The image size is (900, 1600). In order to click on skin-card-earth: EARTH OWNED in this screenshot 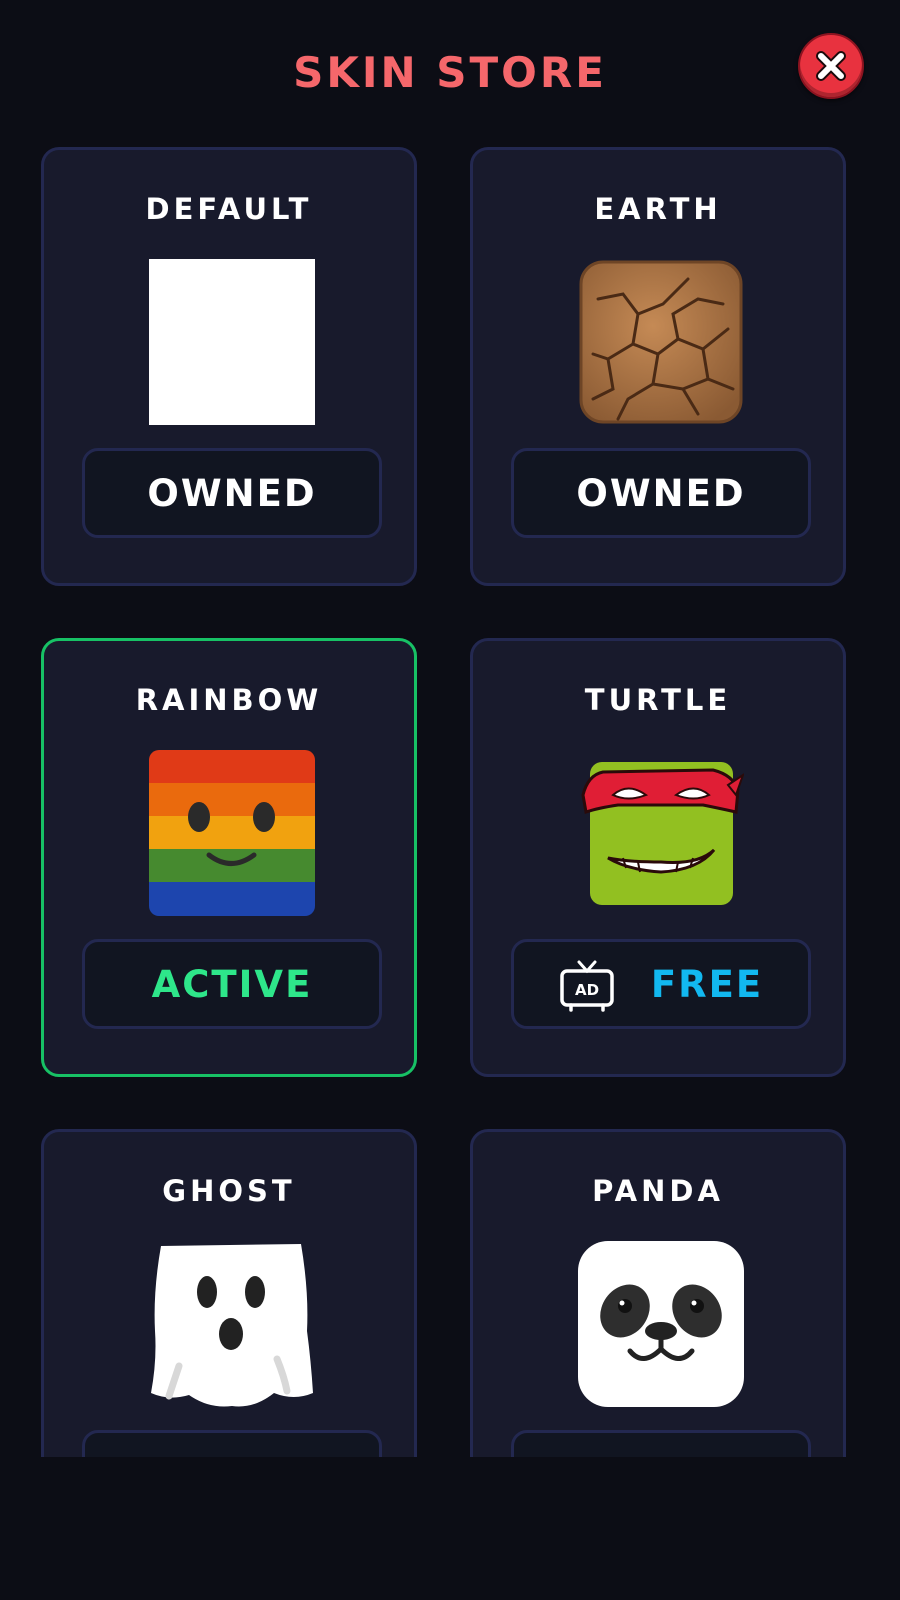, I will do `click(658, 366)`.